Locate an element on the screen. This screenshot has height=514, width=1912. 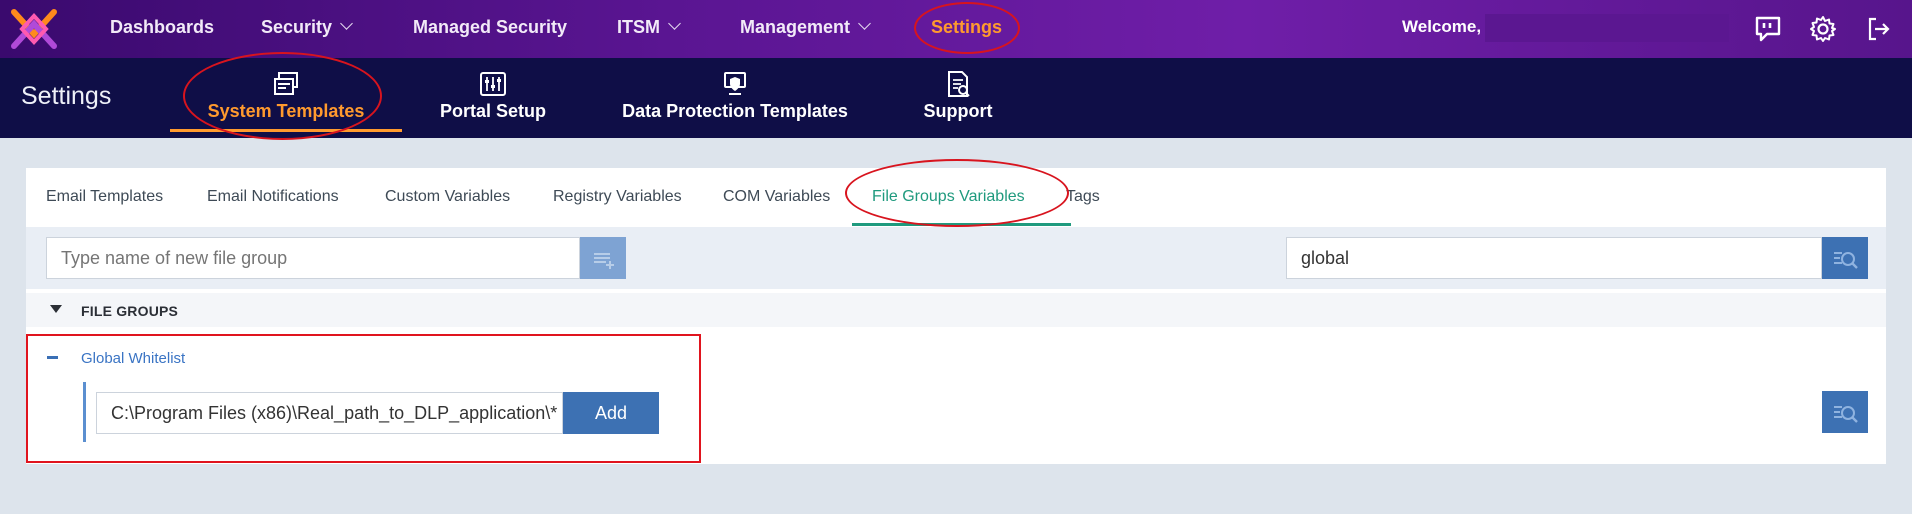
nav-security: Security is located at coordinates (307, 29).